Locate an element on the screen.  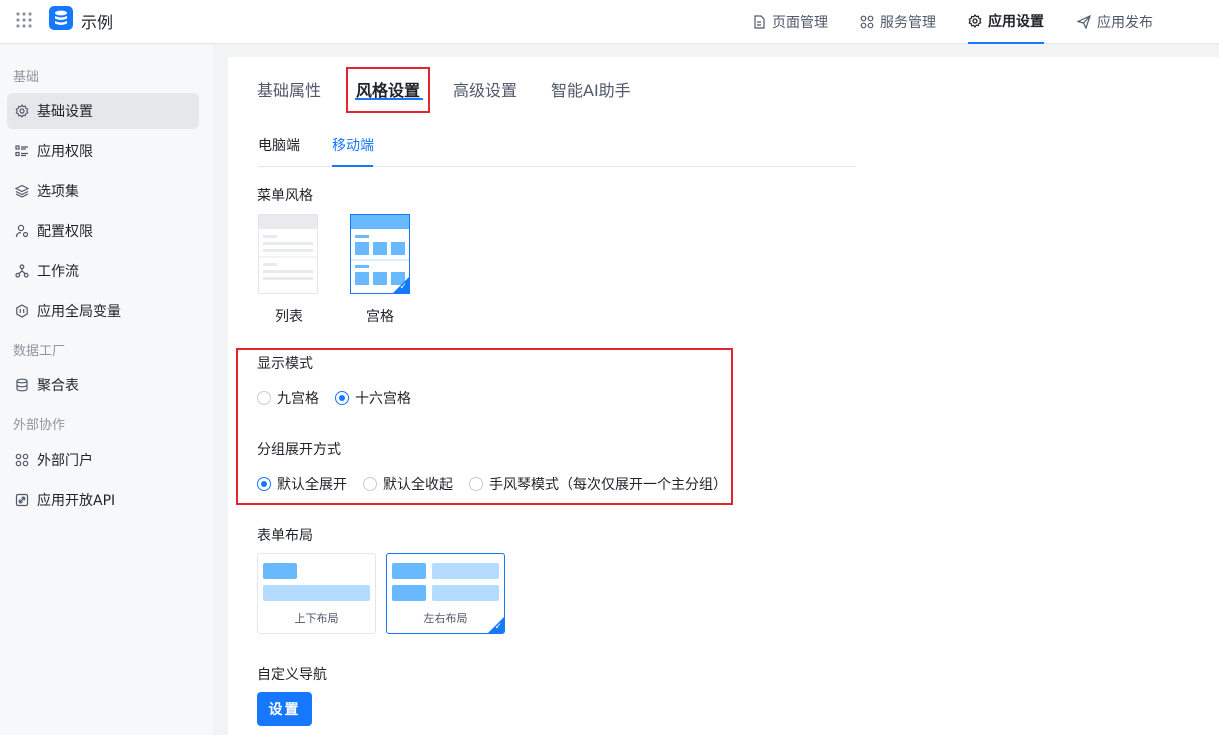
sidebar-item-label: 基础设置 is located at coordinates (65, 112).